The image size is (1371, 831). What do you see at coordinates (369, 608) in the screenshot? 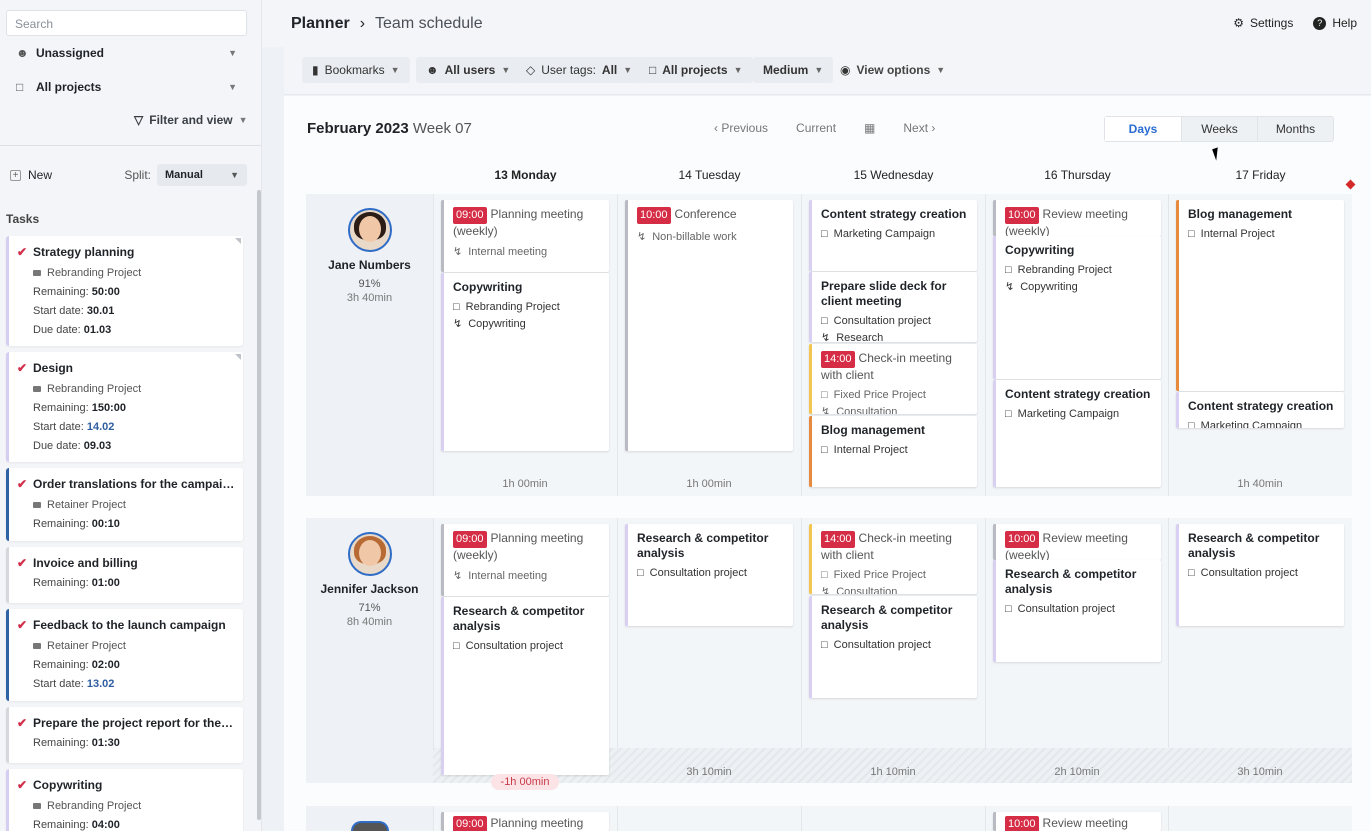
I see `person-utilization: 71%` at bounding box center [369, 608].